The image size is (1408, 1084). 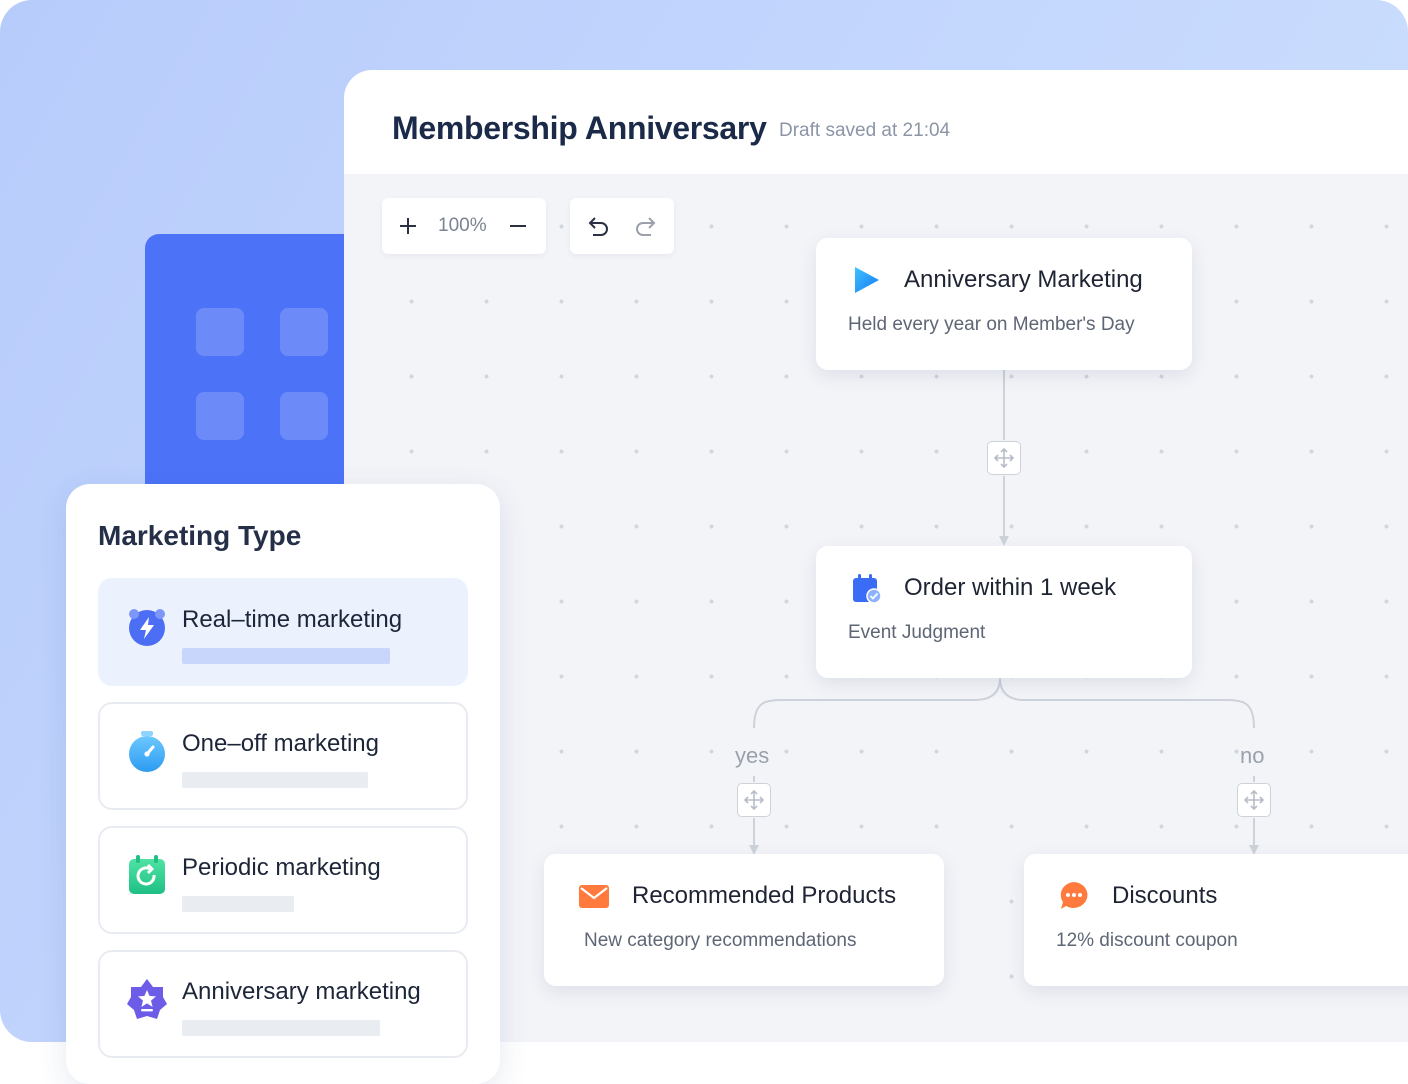 What do you see at coordinates (147, 874) in the screenshot?
I see `refresh-calendar-icon` at bounding box center [147, 874].